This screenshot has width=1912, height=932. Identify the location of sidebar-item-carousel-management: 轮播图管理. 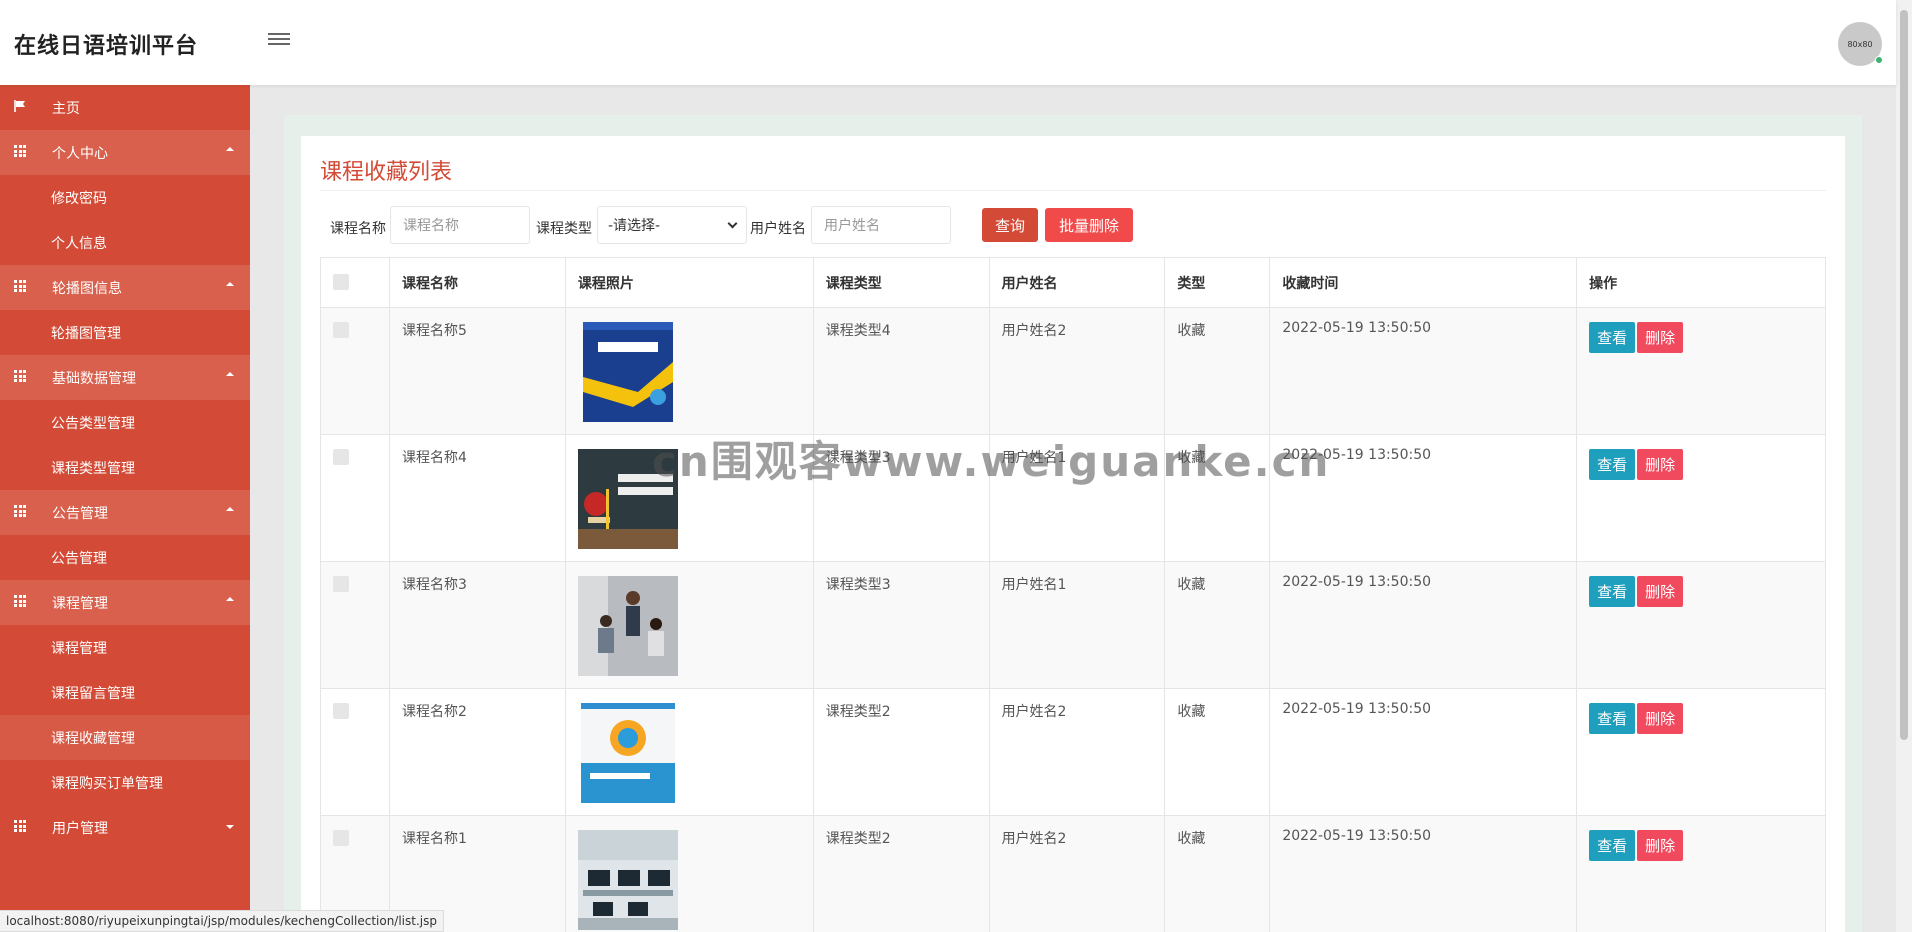
(125, 332).